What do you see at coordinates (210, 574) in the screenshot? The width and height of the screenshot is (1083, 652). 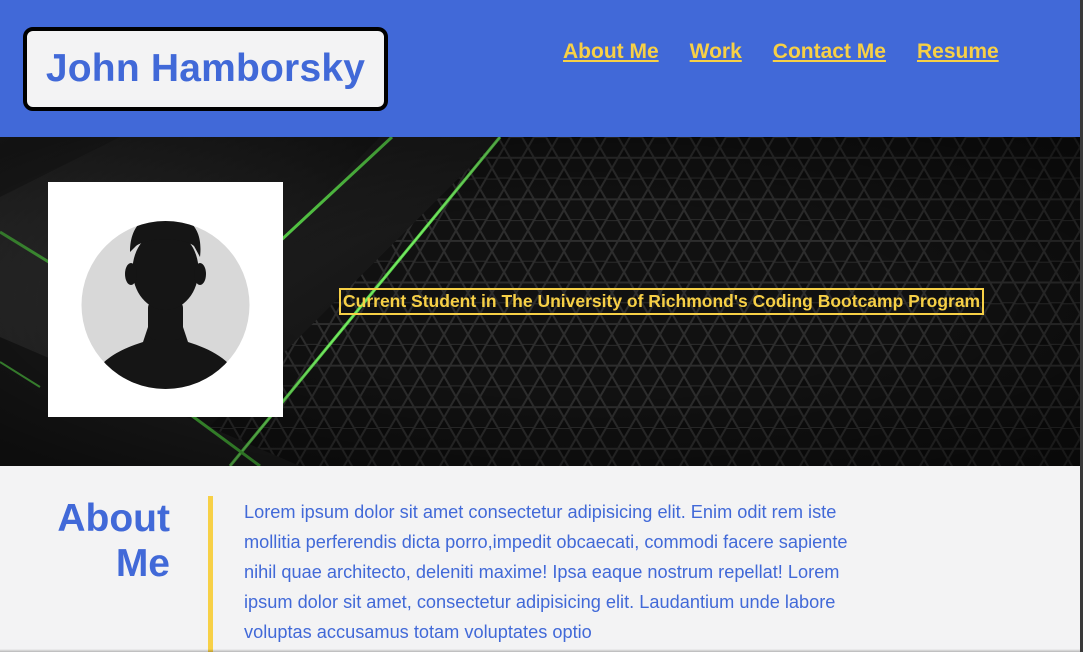 I see `about-divider` at bounding box center [210, 574].